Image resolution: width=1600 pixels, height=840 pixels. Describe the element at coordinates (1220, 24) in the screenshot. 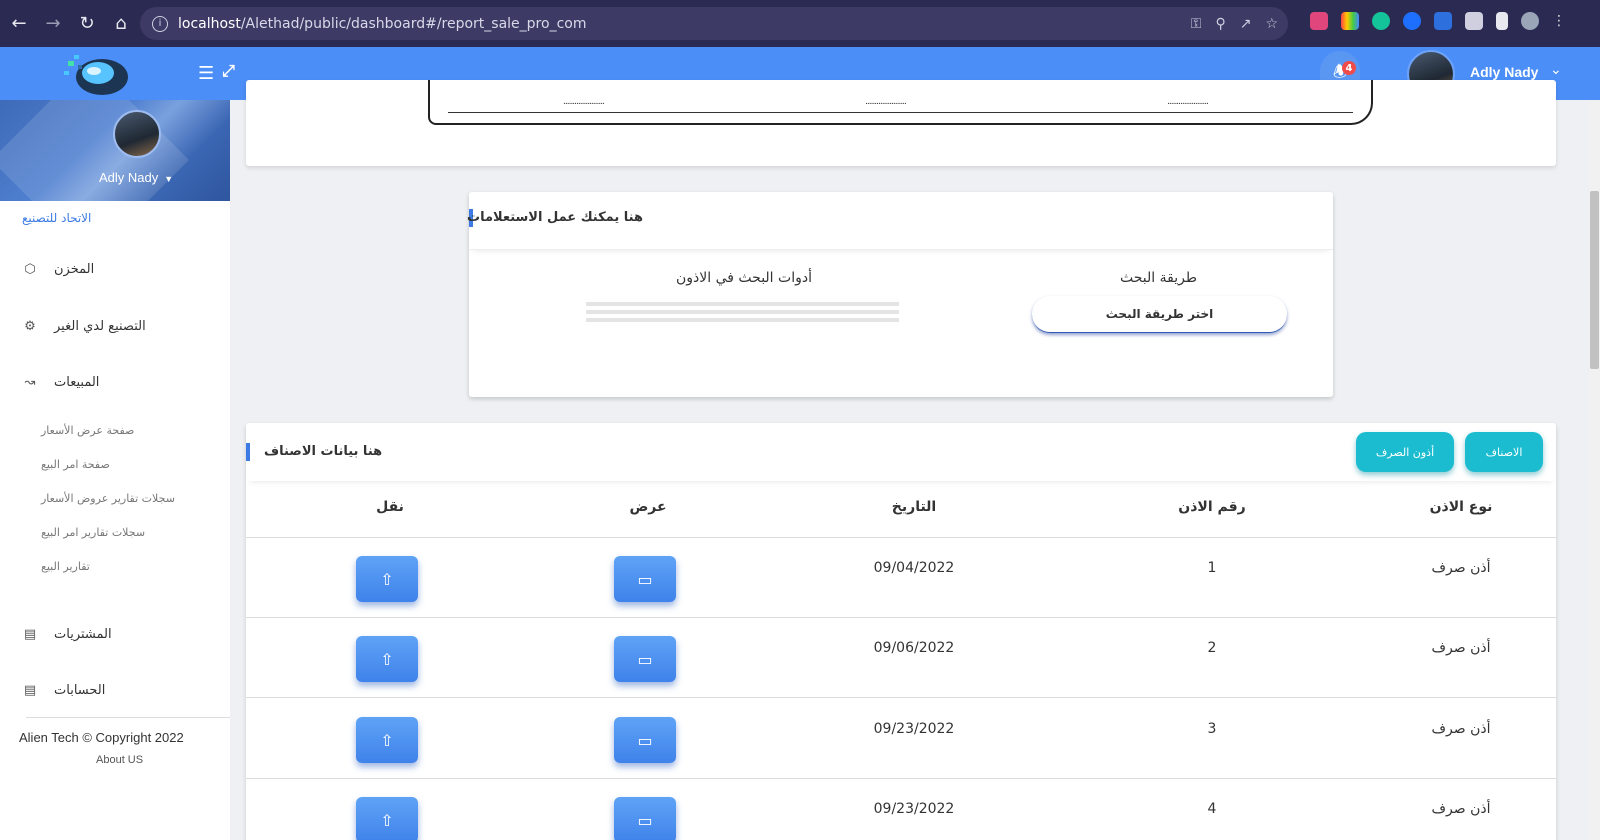

I see `zoom-icon: ⚲` at that location.